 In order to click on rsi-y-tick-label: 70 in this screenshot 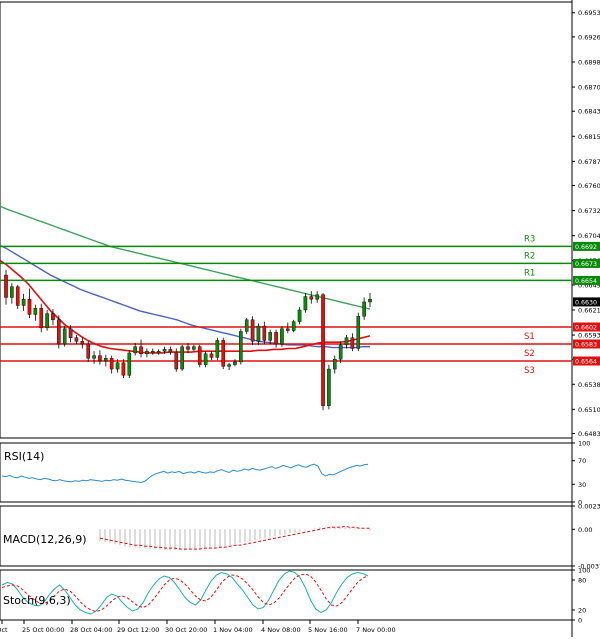, I will do `click(582, 461)`.